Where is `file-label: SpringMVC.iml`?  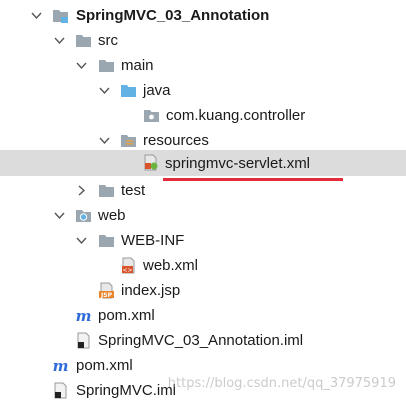 file-label: SpringMVC.iml is located at coordinates (126, 390).